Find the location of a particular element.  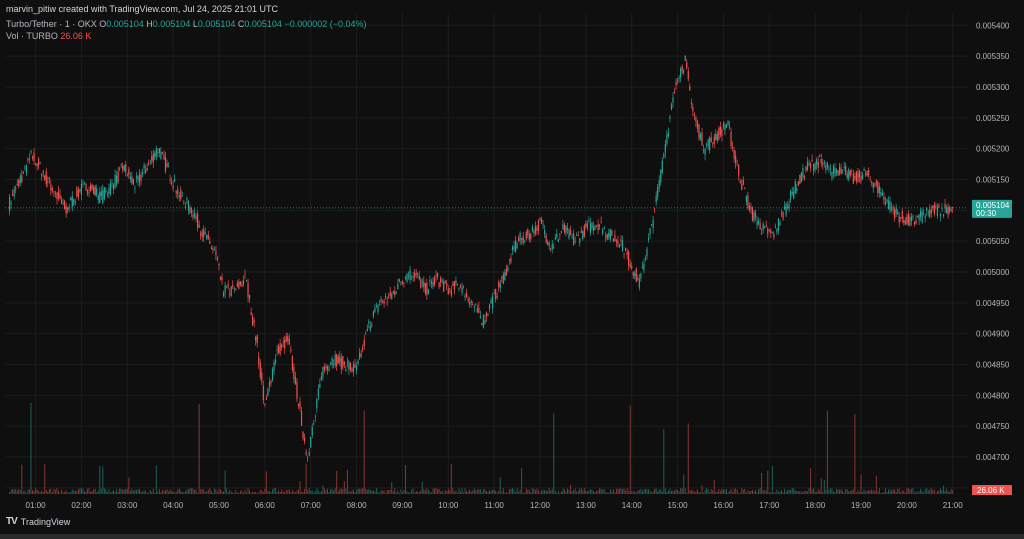

time-tick-label: 10:00 is located at coordinates (448, 505).